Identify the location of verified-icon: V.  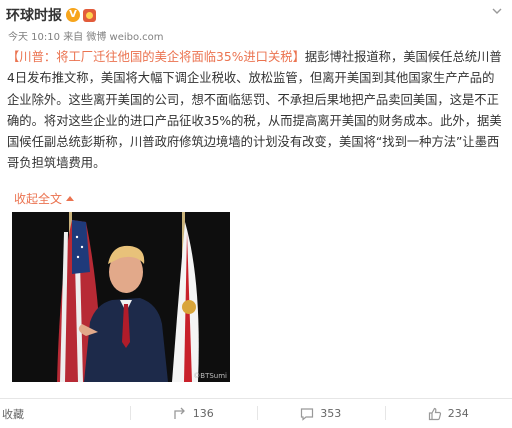
(73, 15).